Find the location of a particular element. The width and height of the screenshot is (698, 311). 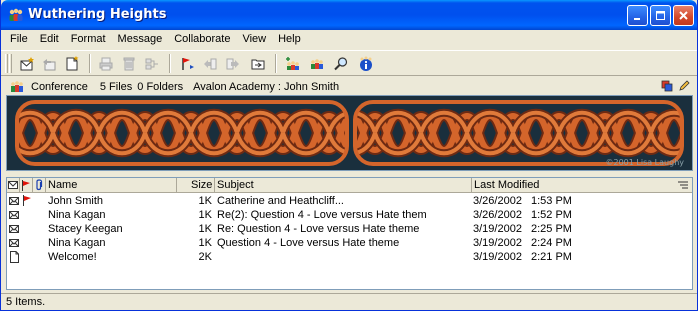

toolbar is located at coordinates (349, 63).